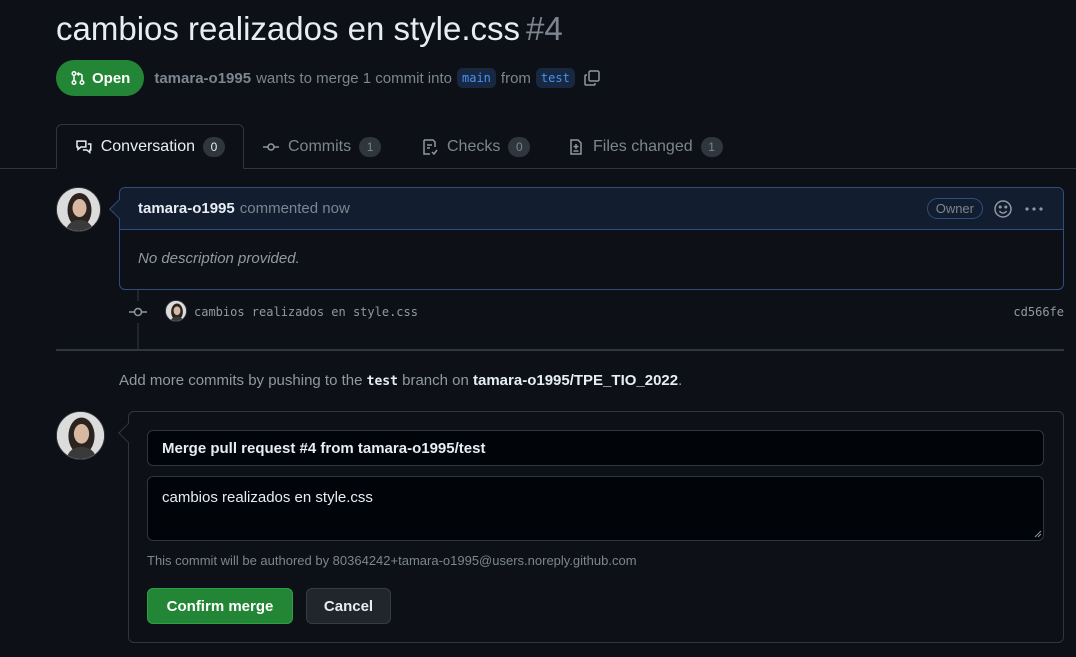  What do you see at coordinates (219, 258) in the screenshot?
I see `comment-body: No description provided.` at bounding box center [219, 258].